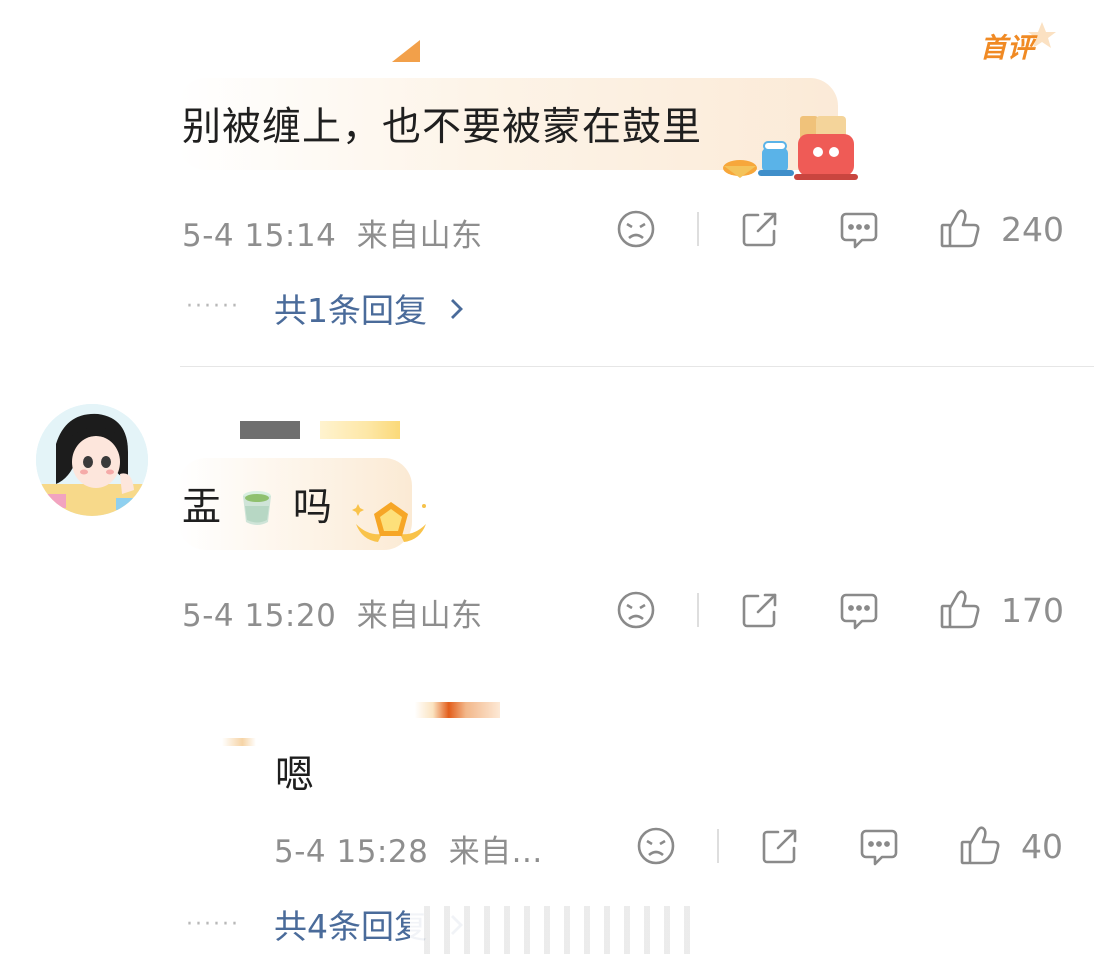 The width and height of the screenshot is (1094, 960). Describe the element at coordinates (351, 852) in the screenshot. I see `comment-time: 5-4 15:28` at that location.